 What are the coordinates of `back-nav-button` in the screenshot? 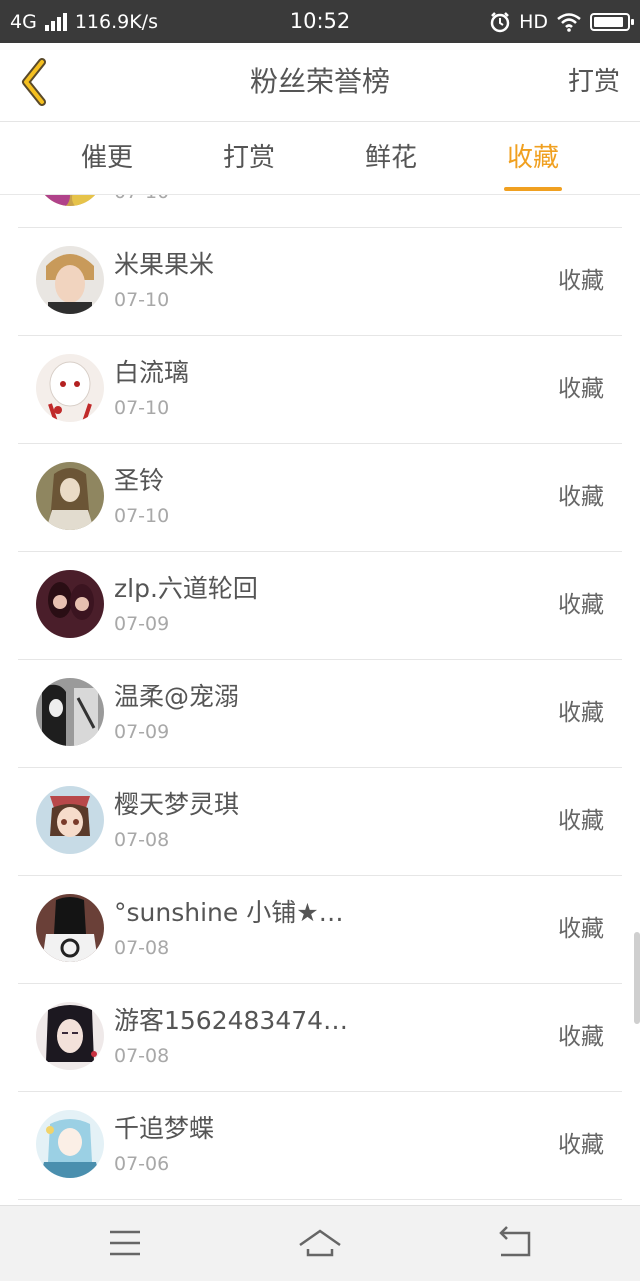 It's located at (515, 1243).